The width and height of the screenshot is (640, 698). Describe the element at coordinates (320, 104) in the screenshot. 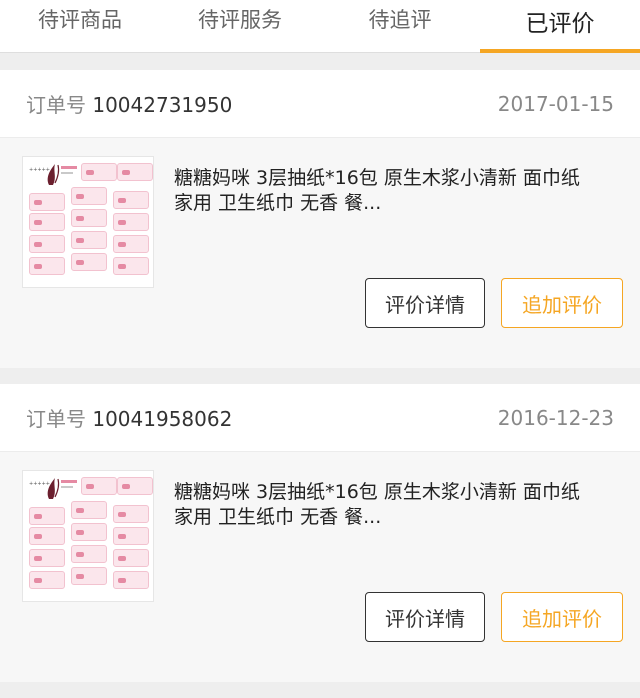

I see `order-header: 订单号 10042731950 2017-01-15` at that location.